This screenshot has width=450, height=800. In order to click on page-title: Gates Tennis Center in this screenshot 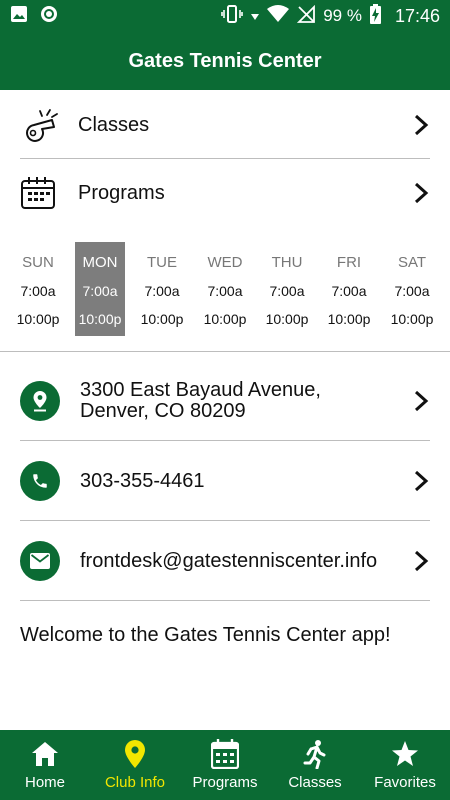, I will do `click(225, 60)`.